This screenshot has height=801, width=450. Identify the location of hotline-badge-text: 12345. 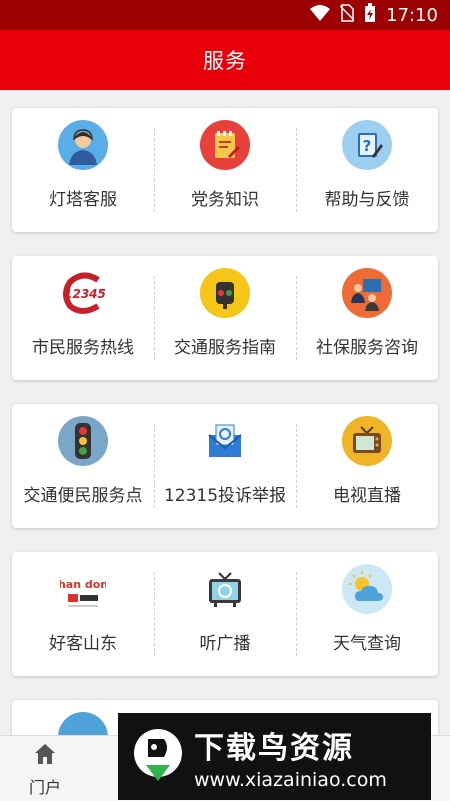
(85, 294).